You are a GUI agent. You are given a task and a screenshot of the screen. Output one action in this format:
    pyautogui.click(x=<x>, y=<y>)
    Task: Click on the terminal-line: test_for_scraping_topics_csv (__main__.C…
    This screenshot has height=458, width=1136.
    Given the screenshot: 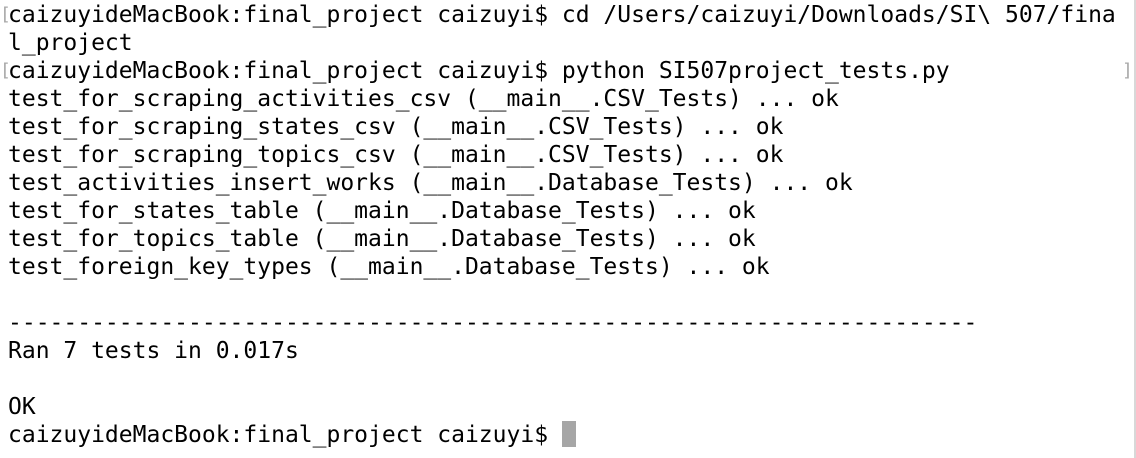 What is the action you would take?
    pyautogui.click(x=396, y=155)
    